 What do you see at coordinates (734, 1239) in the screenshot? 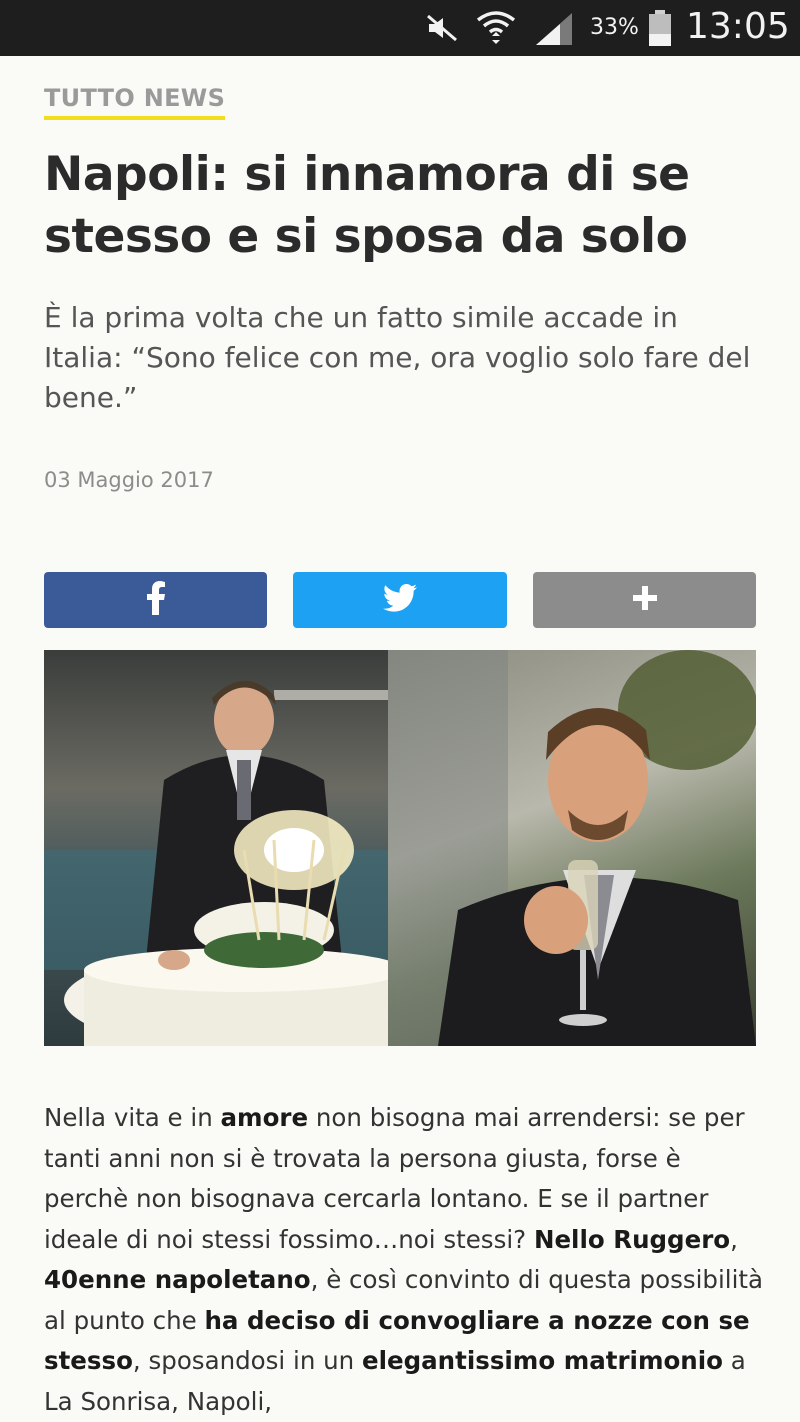
I see `body-text-run: ,` at bounding box center [734, 1239].